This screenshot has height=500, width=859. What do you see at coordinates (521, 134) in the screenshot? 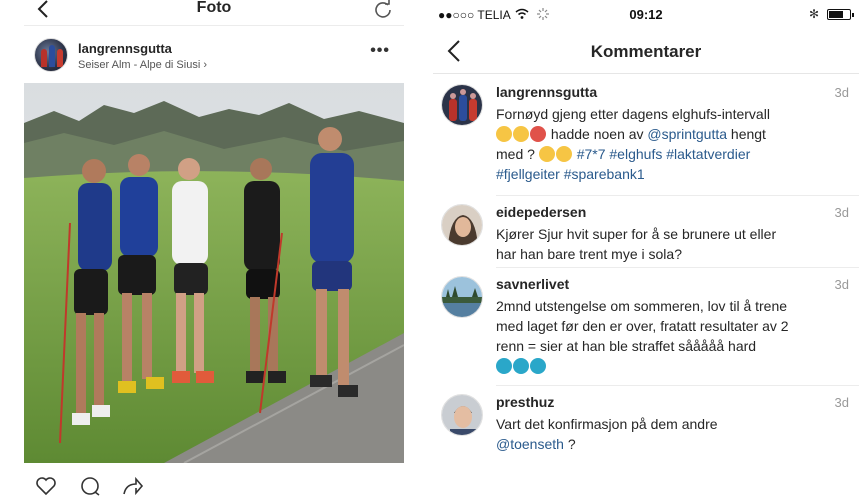
I see `hugging-face-icon` at bounding box center [521, 134].